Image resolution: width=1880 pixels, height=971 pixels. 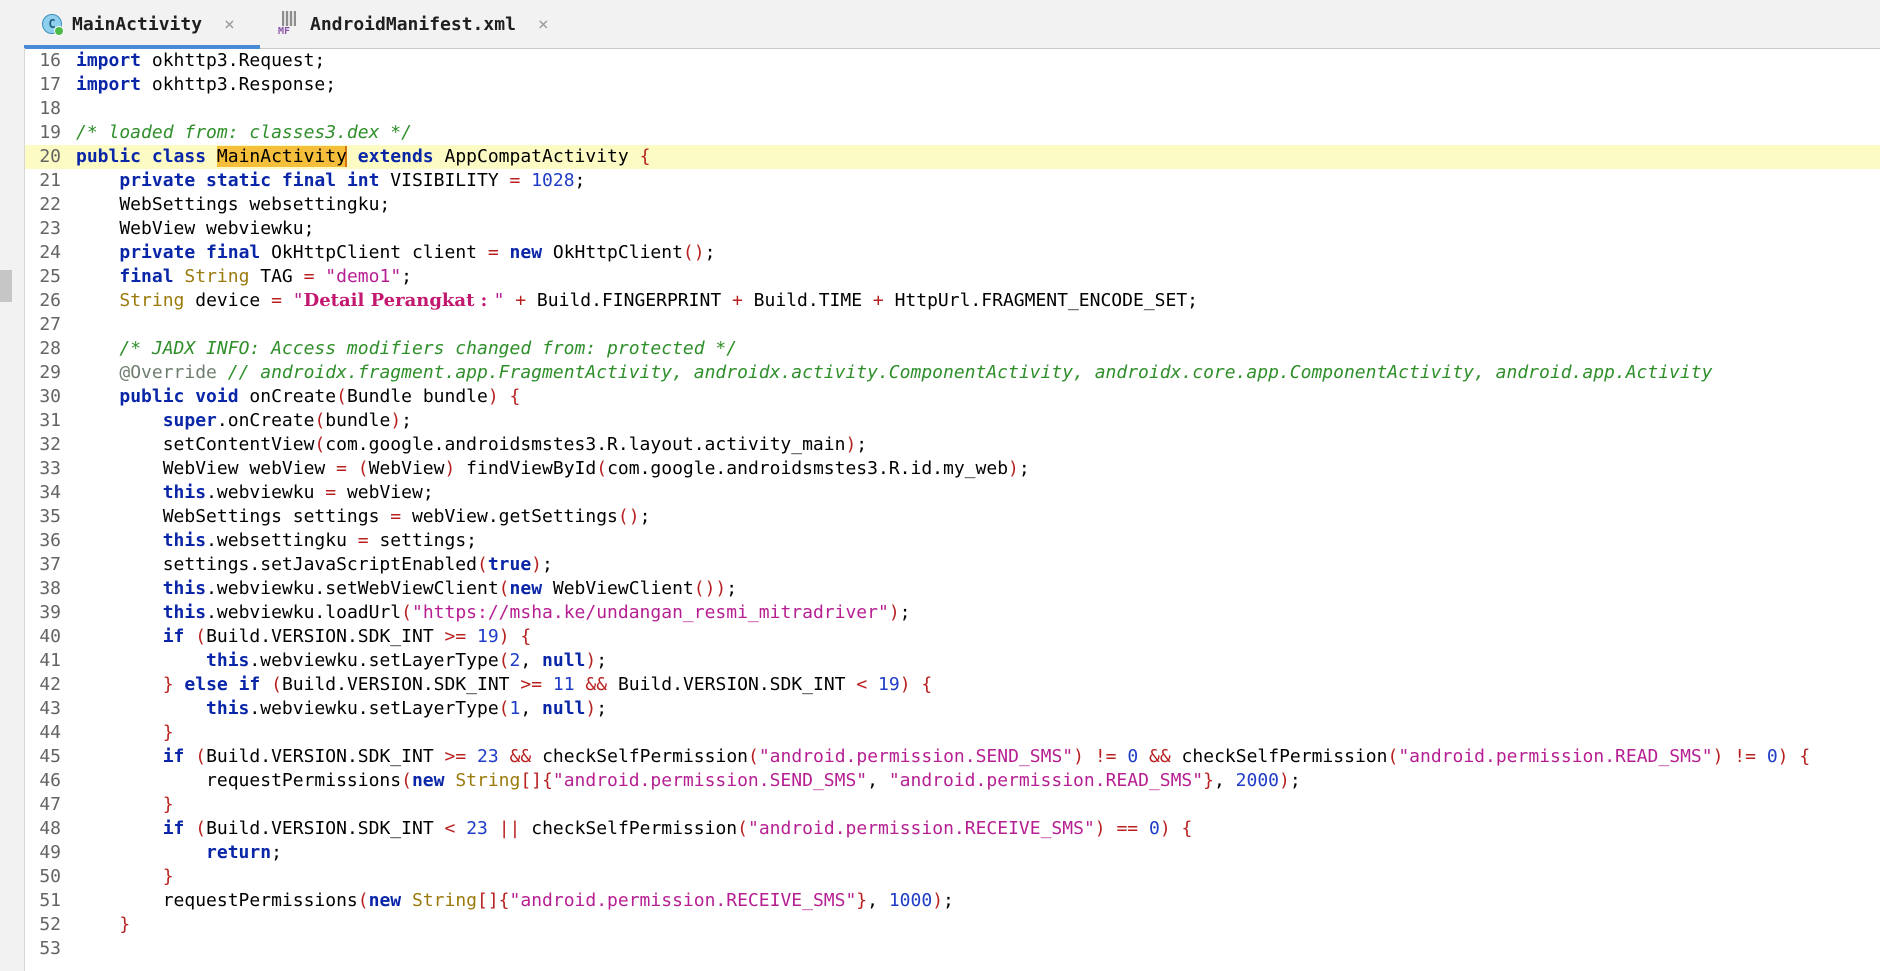 I want to click on code-line: 16 import okhttp3.Request;, so click(x=952, y=61).